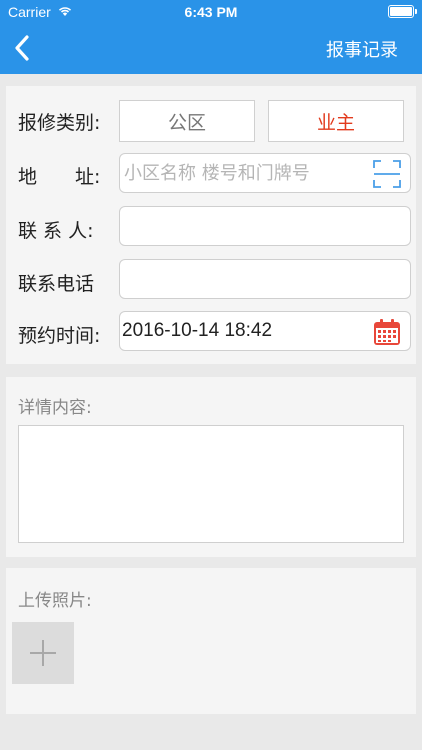  I want to click on battery-icon, so click(402, 11).